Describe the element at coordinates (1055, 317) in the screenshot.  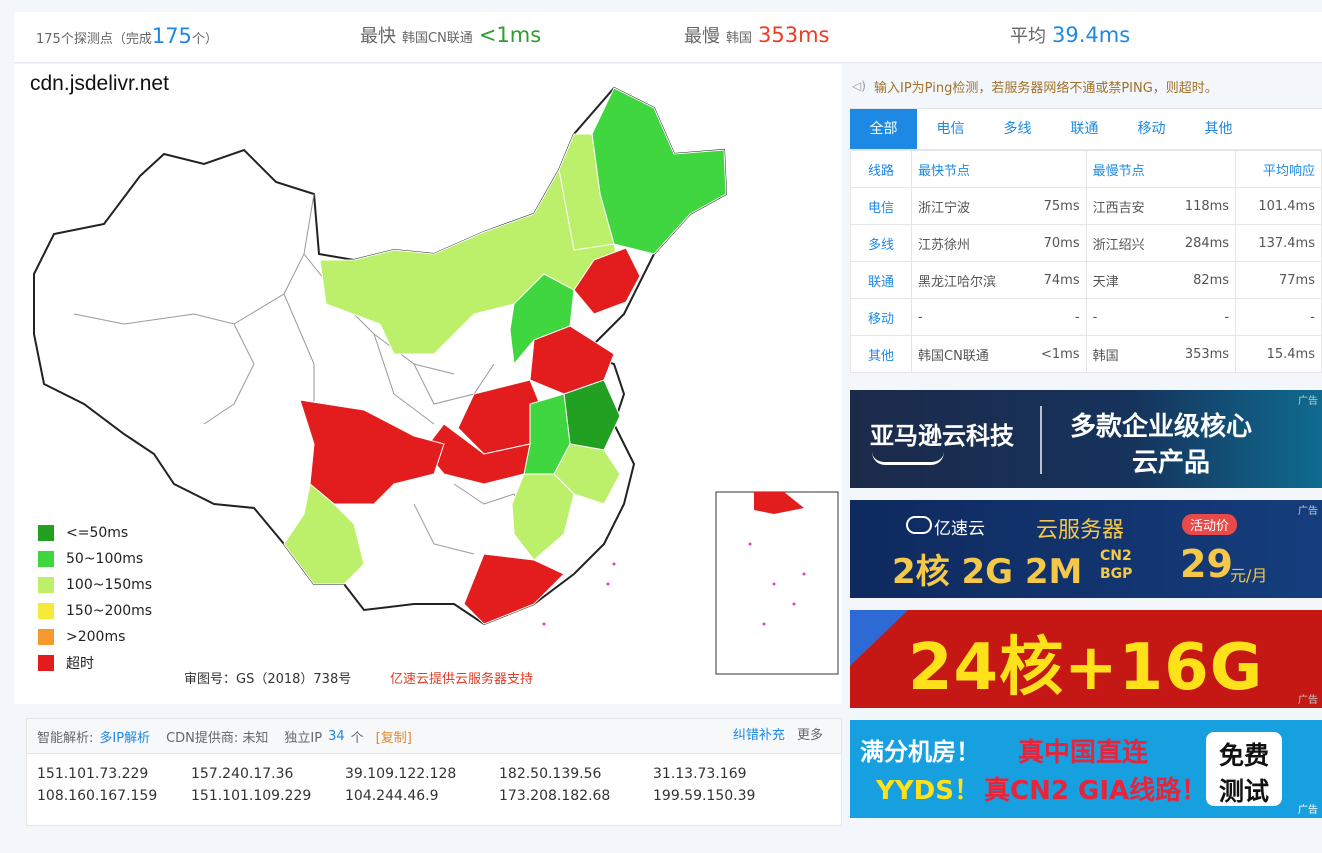
I see `row-fast-ms: -` at that location.